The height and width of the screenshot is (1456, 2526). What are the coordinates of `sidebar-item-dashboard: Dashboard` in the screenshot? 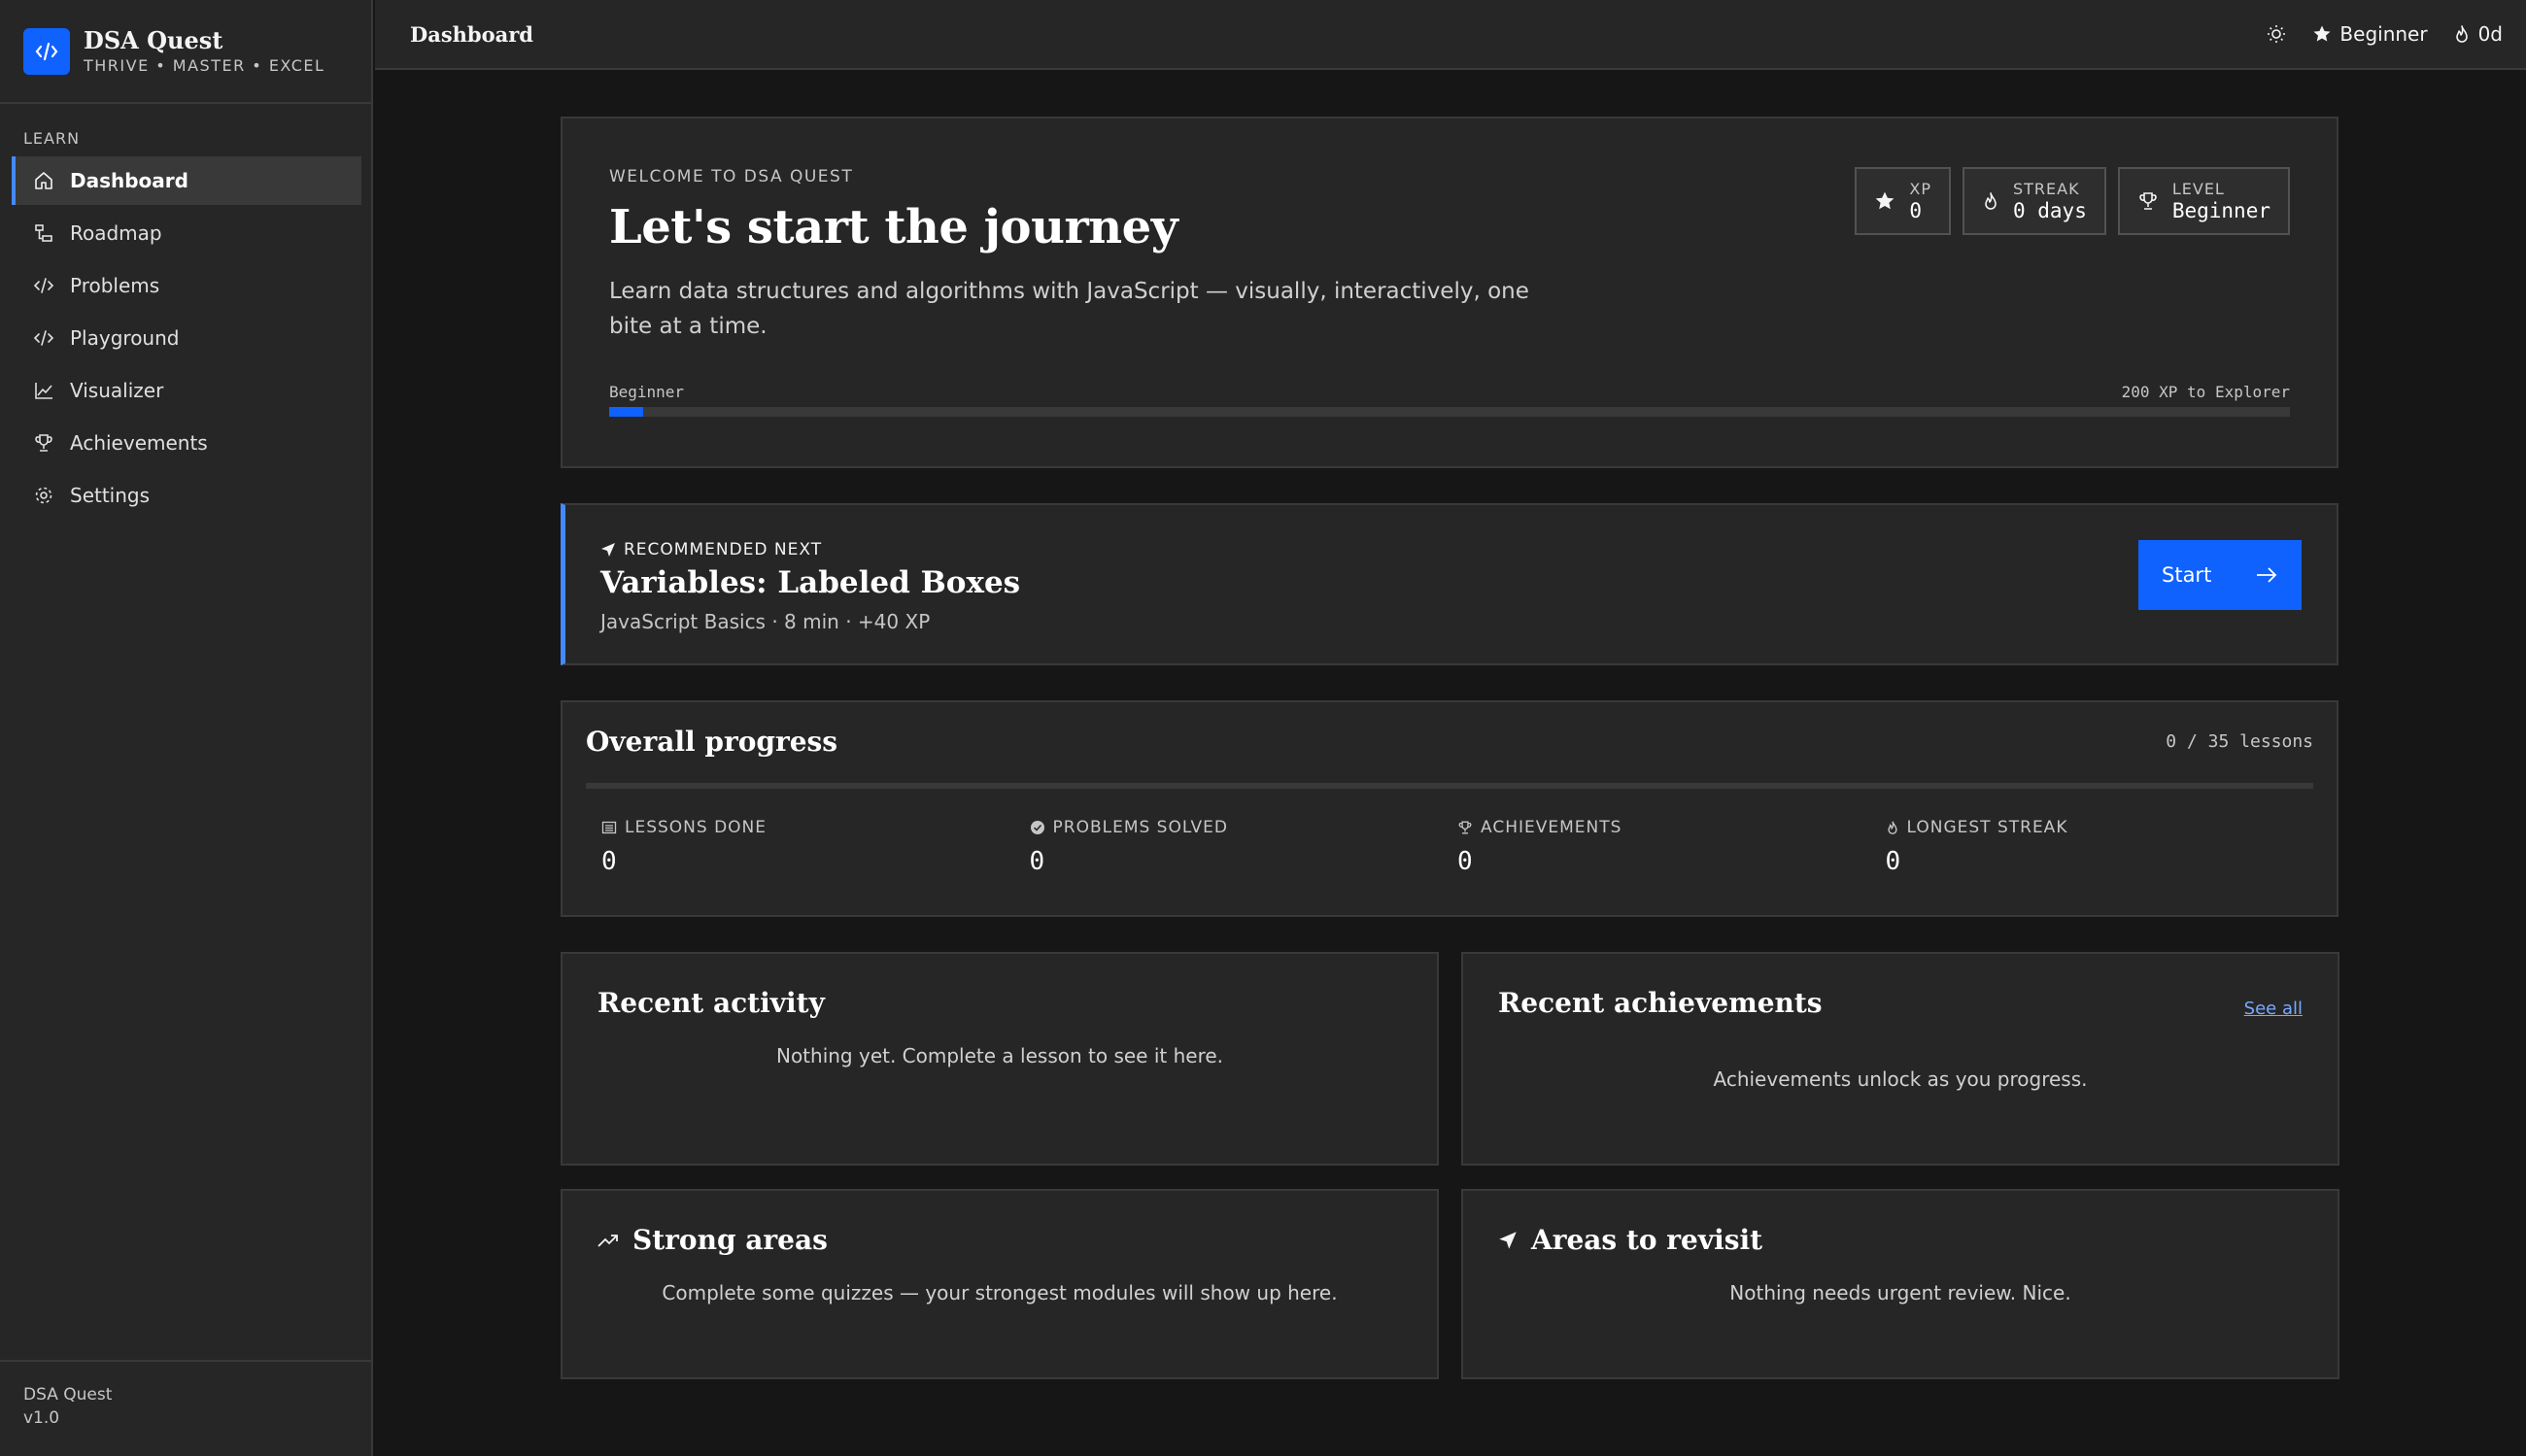 It's located at (187, 180).